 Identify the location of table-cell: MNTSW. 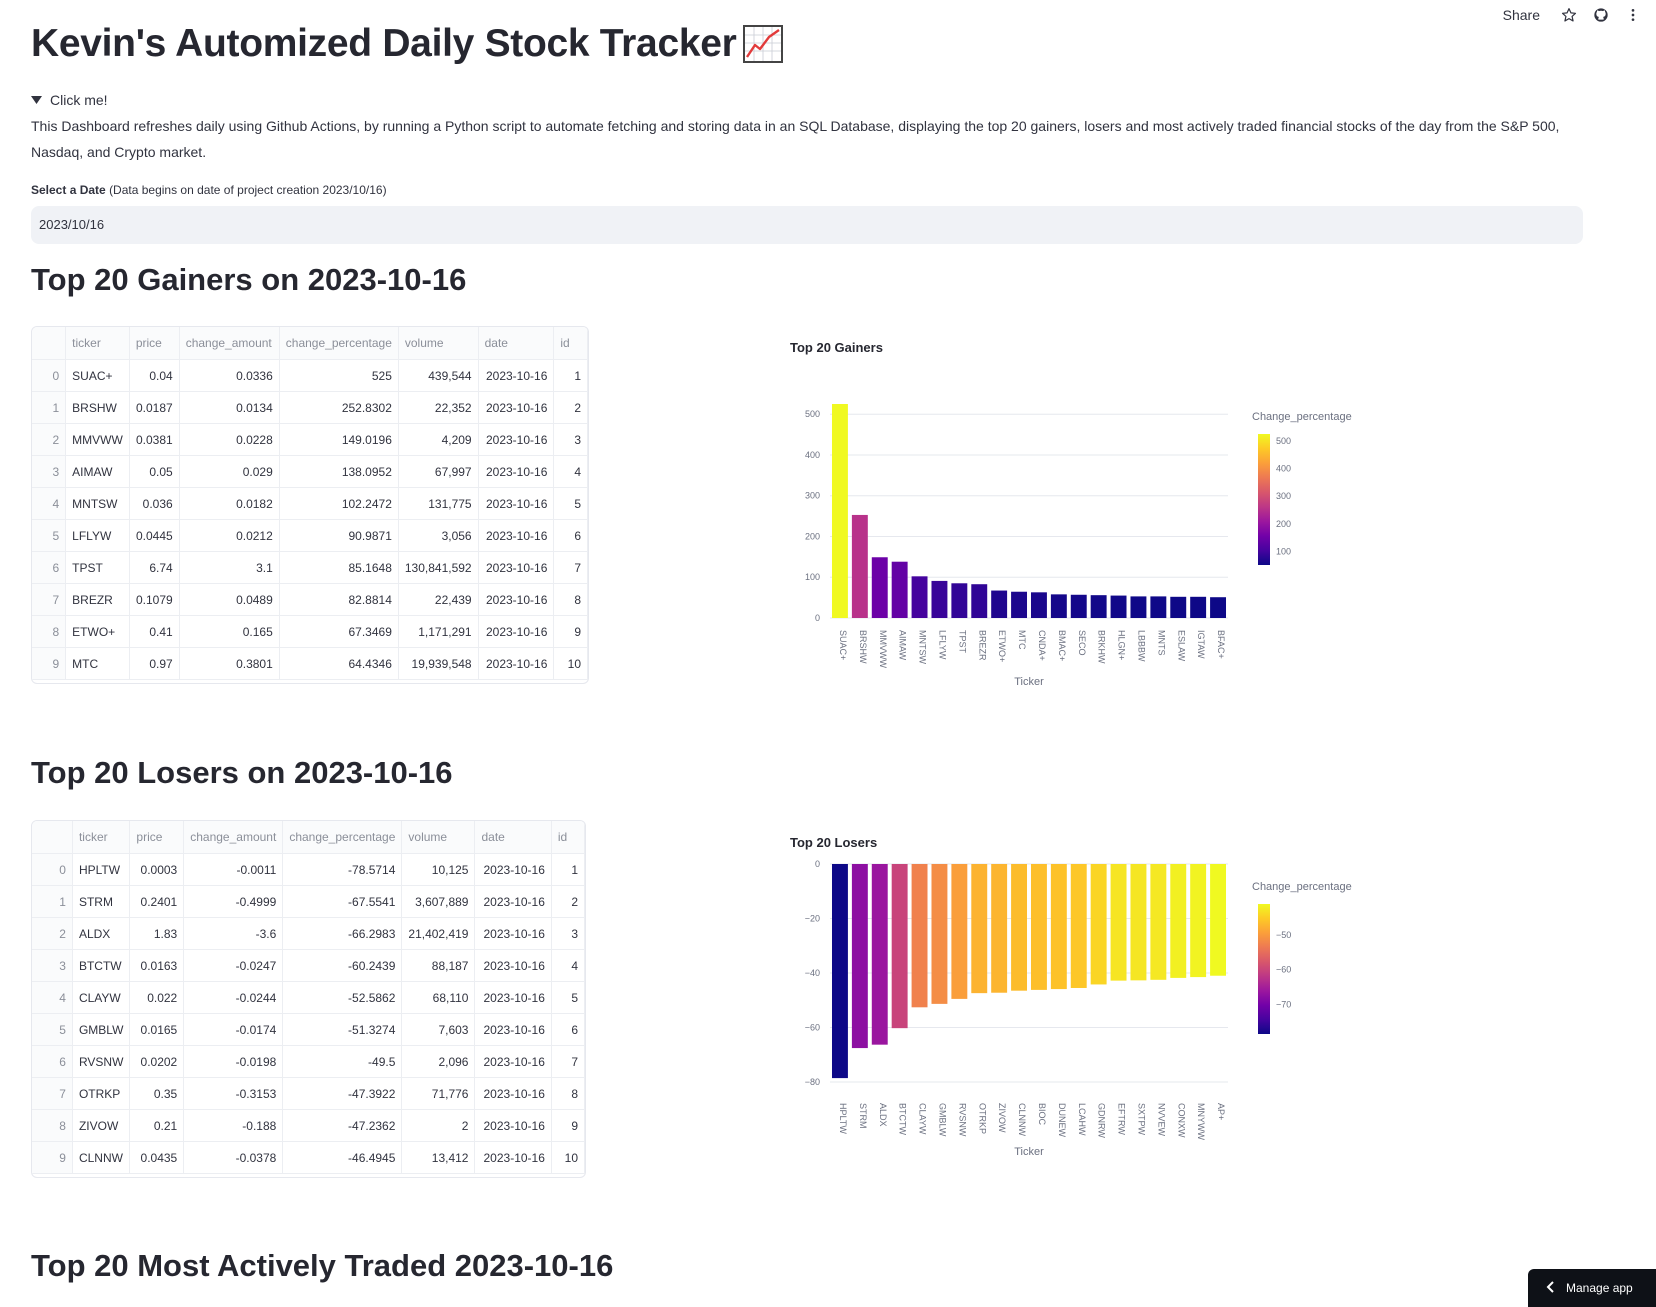
(97, 503).